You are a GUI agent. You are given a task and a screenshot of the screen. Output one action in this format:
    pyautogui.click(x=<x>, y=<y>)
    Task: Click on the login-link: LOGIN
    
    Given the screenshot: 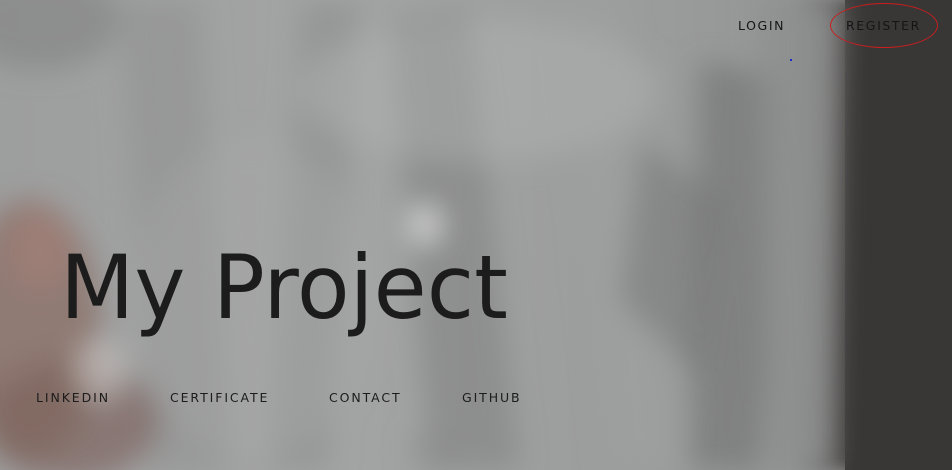 What is the action you would take?
    pyautogui.click(x=761, y=25)
    